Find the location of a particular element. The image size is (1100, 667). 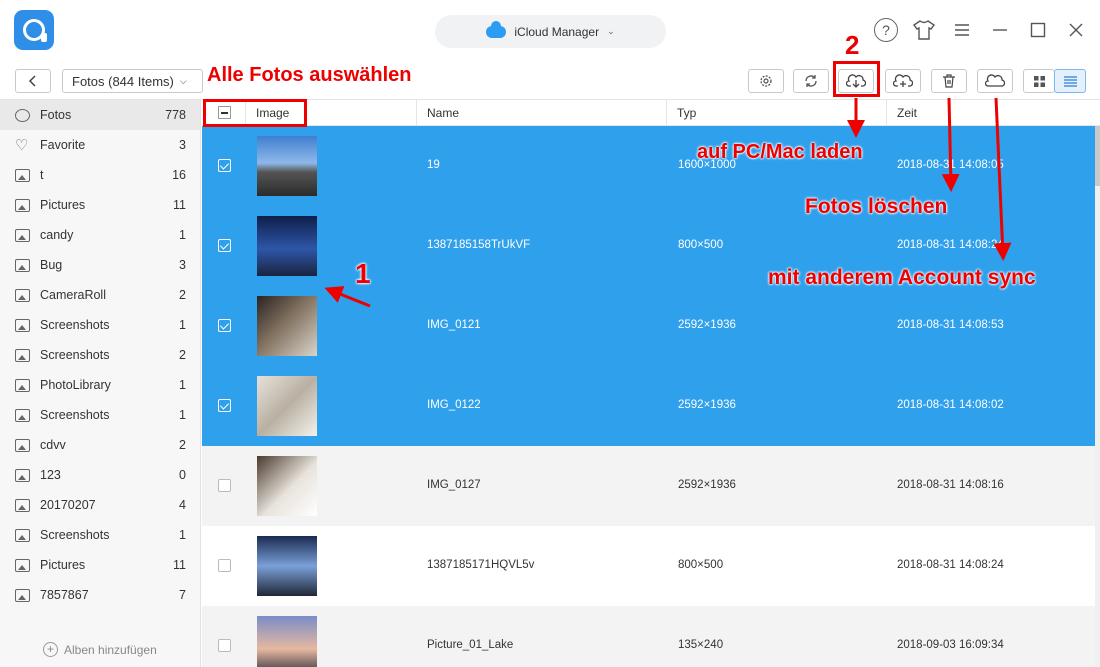

close-icon is located at coordinates (1076, 30).